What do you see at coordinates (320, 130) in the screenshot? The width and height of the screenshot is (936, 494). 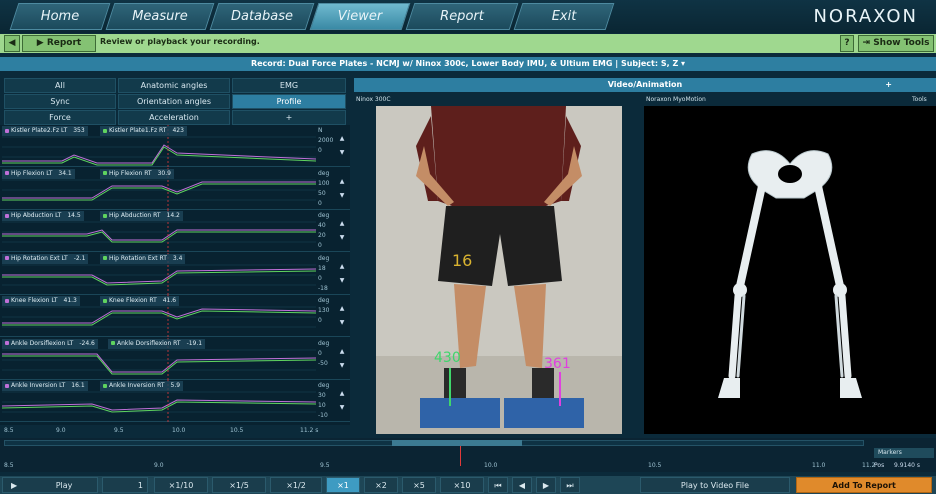 I see `chart-unit: N` at bounding box center [320, 130].